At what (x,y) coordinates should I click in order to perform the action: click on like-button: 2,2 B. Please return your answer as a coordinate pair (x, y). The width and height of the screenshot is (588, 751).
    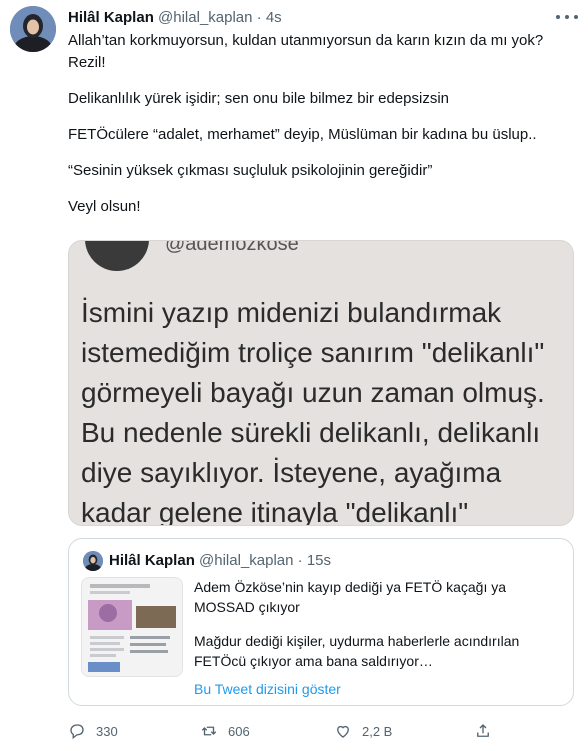
    Looking at the image, I should click on (363, 731).